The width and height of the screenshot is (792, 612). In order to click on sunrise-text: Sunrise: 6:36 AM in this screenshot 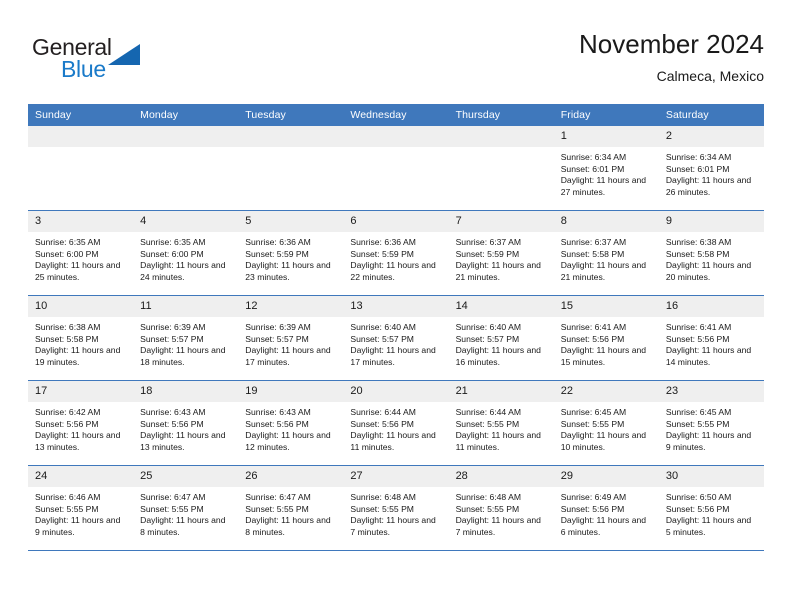, I will do `click(278, 242)`.